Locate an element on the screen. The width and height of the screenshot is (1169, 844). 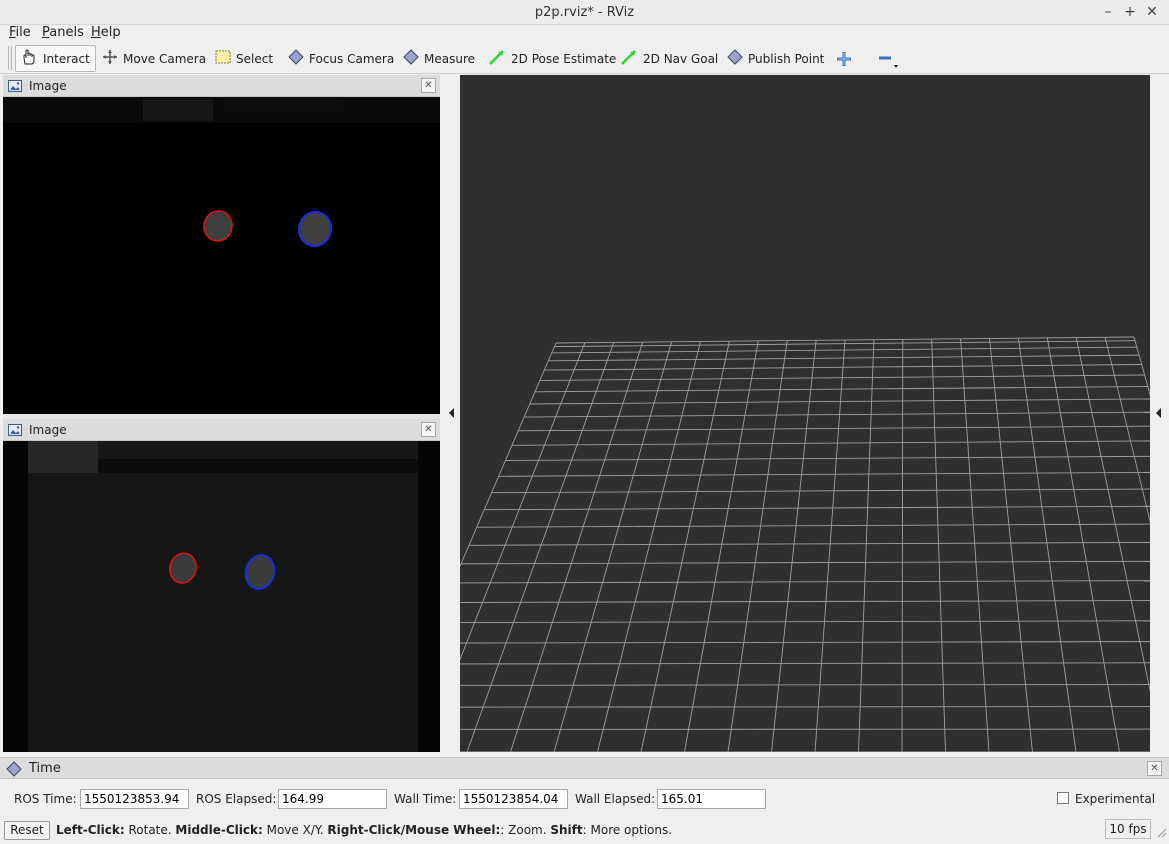
wall-elapsed-field is located at coordinates (711, 799).